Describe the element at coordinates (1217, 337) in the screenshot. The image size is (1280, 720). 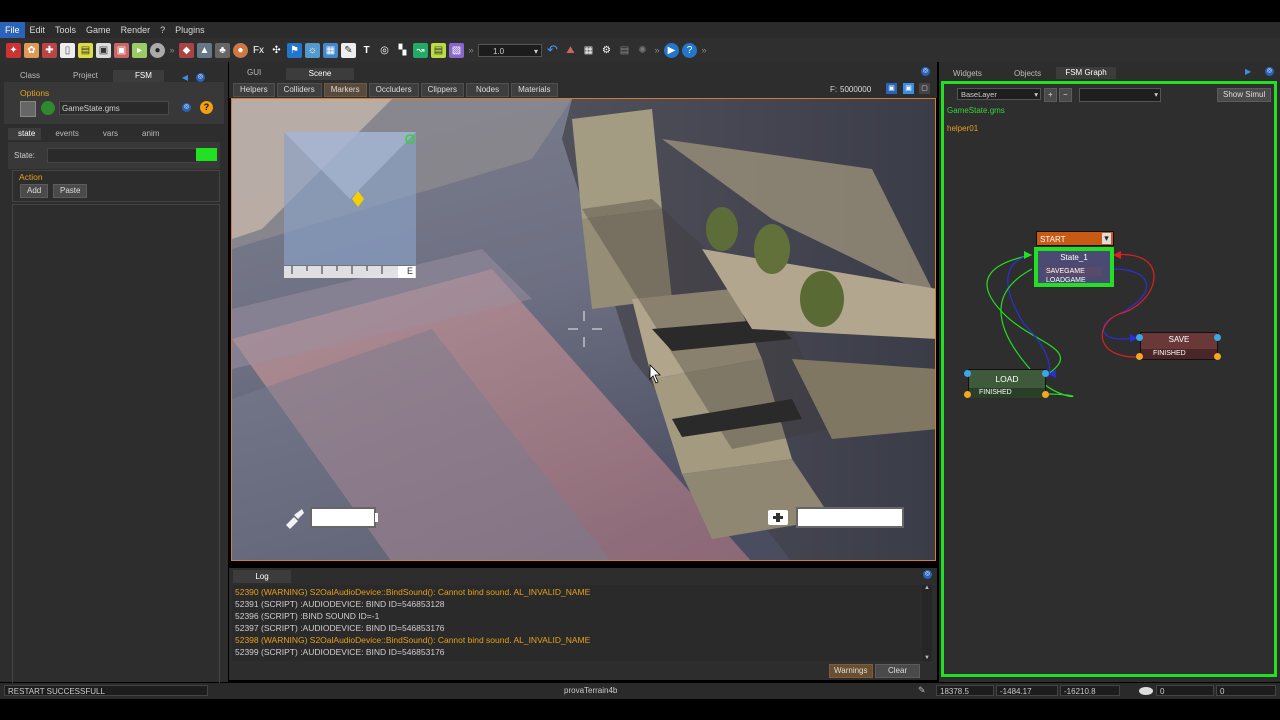
I see `save-input-port-right` at that location.